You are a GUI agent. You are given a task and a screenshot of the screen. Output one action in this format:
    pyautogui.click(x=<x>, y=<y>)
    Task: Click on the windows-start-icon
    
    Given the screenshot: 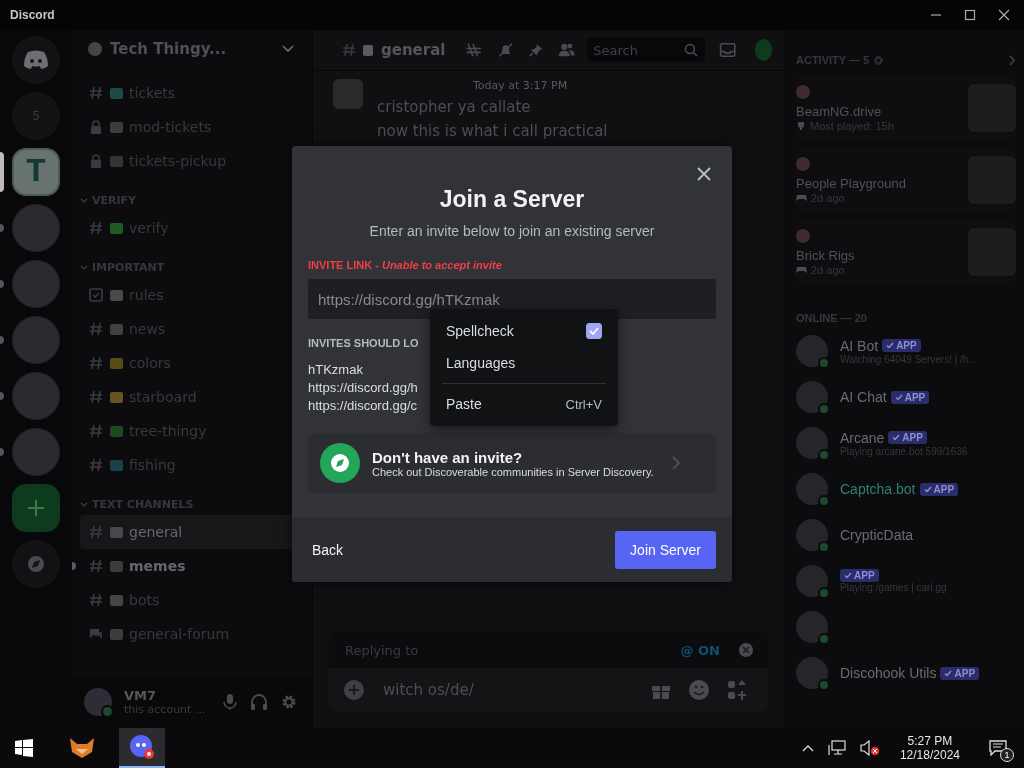 What is the action you would take?
    pyautogui.click(x=24, y=748)
    